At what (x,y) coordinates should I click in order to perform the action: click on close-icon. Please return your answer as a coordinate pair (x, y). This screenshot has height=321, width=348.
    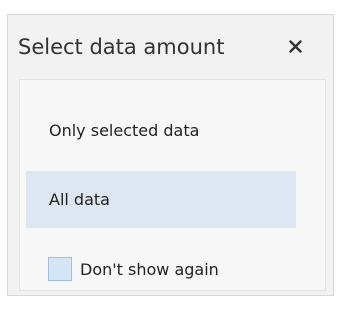
    Looking at the image, I should click on (295, 46).